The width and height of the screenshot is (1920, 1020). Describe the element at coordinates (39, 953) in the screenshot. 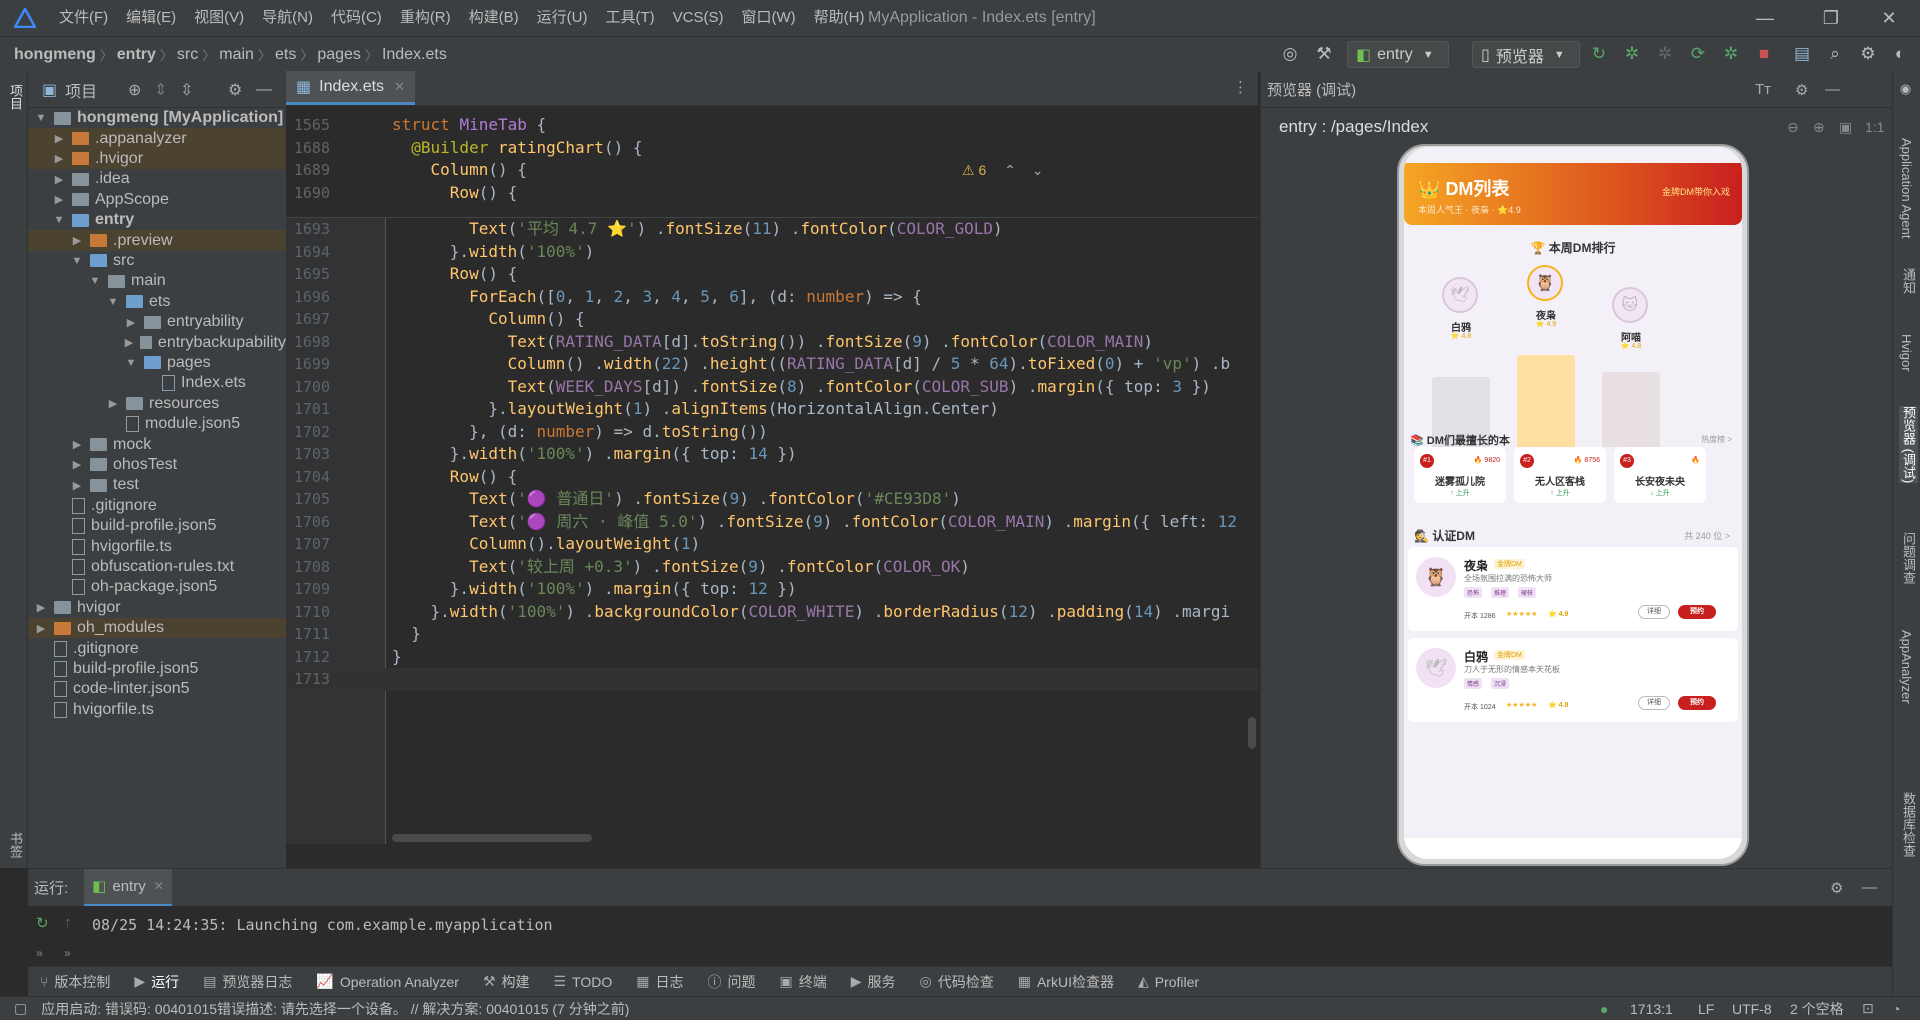

I see `expand-icon: »` at that location.